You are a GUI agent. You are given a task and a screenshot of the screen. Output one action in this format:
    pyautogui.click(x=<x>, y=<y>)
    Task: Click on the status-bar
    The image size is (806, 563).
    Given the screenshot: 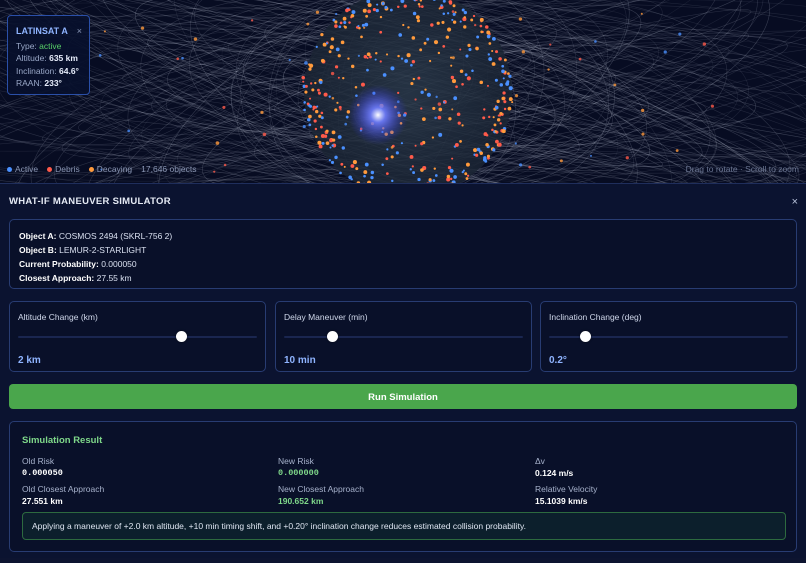 What is the action you would take?
    pyautogui.click(x=403, y=560)
    